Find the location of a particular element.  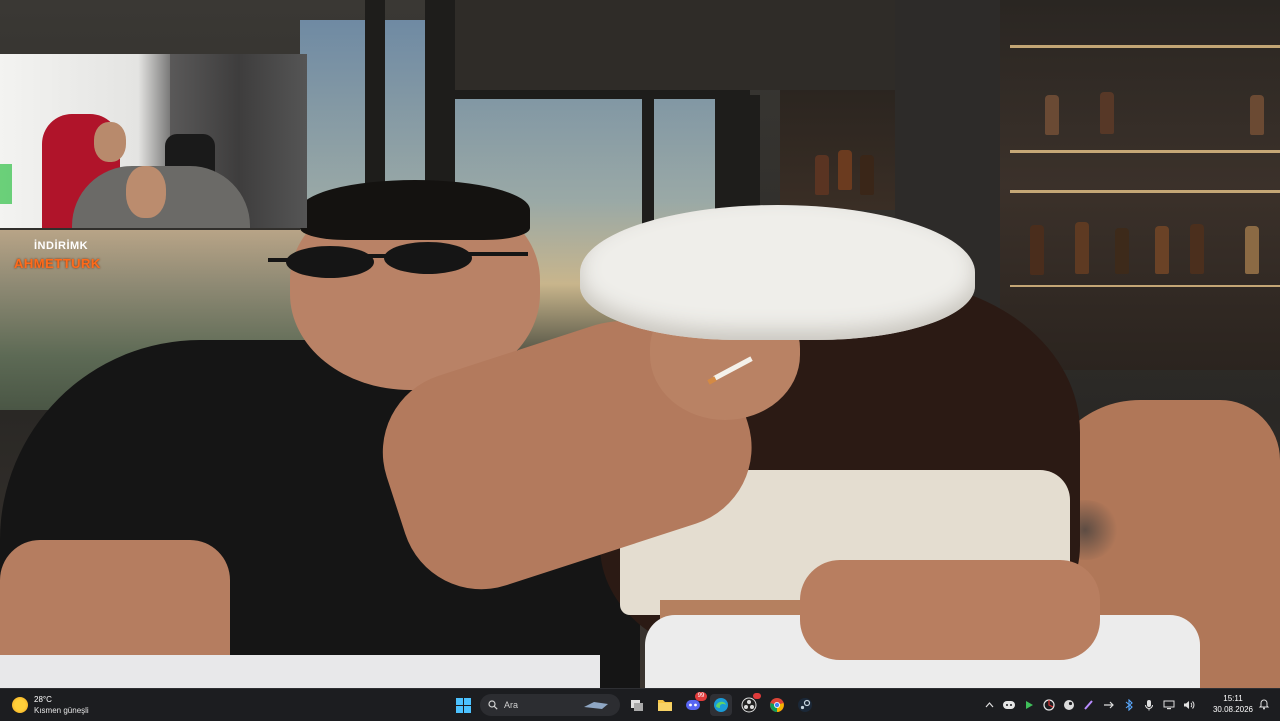

webcam-person-standing-head is located at coordinates (110, 142).